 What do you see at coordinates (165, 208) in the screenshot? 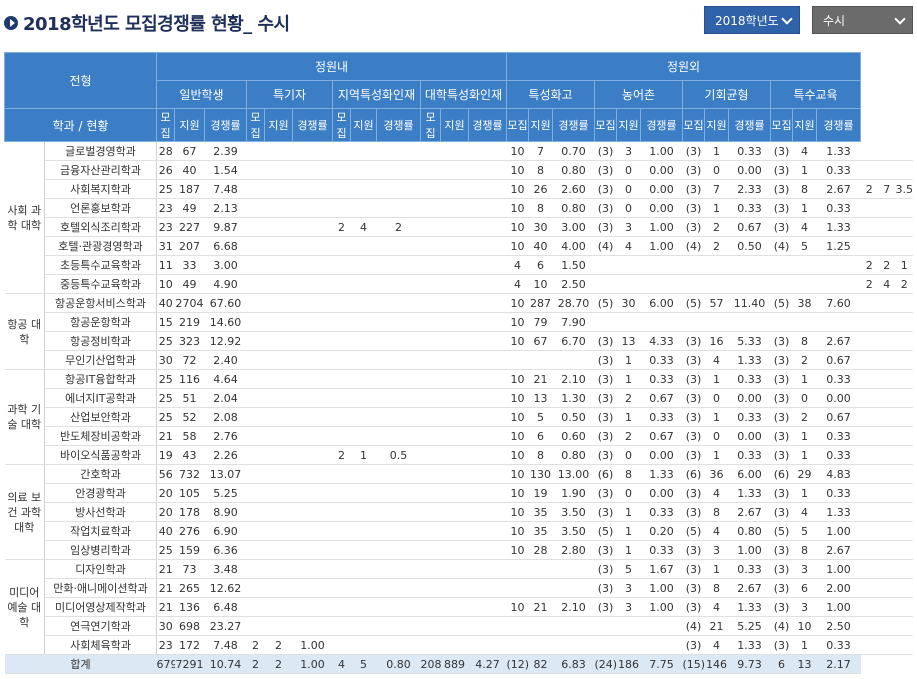
I see `table-cell: 23` at bounding box center [165, 208].